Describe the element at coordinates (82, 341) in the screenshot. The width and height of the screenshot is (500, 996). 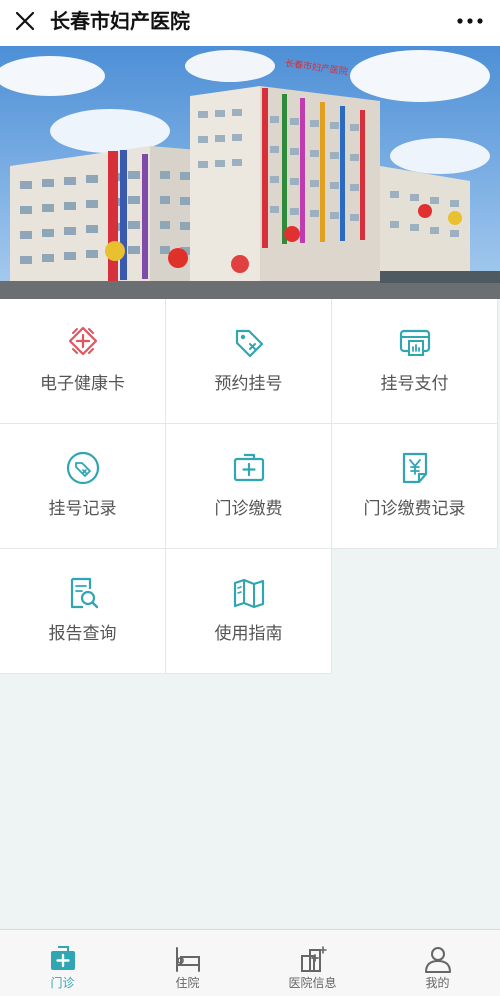
I see `health-card-icon` at that location.